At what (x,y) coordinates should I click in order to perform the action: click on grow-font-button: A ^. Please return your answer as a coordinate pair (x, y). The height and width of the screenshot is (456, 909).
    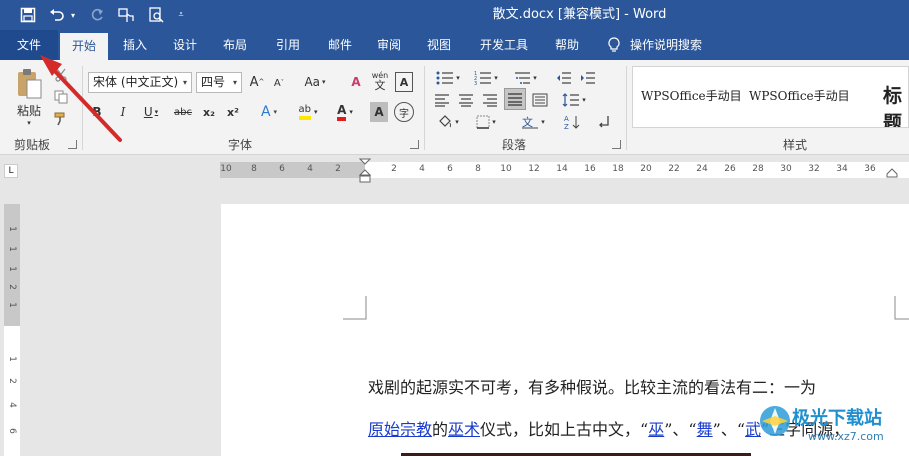
    Looking at the image, I should click on (257, 82).